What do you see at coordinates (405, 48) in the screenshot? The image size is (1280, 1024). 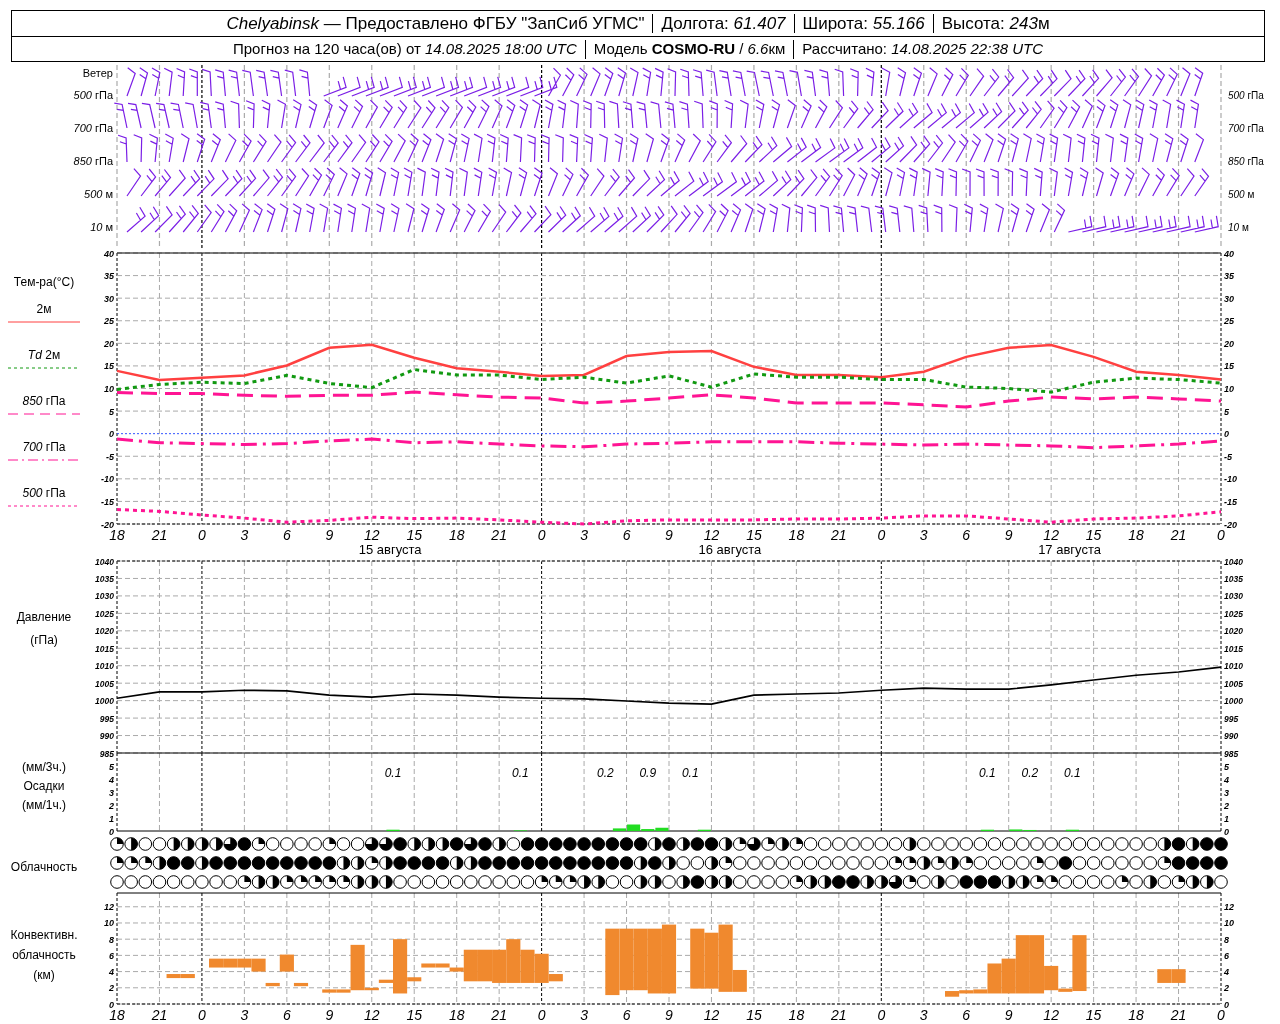 I see `header-info: Прогноз на 120 часа(ов) от 14.08.2025 18:00 UTC` at bounding box center [405, 48].